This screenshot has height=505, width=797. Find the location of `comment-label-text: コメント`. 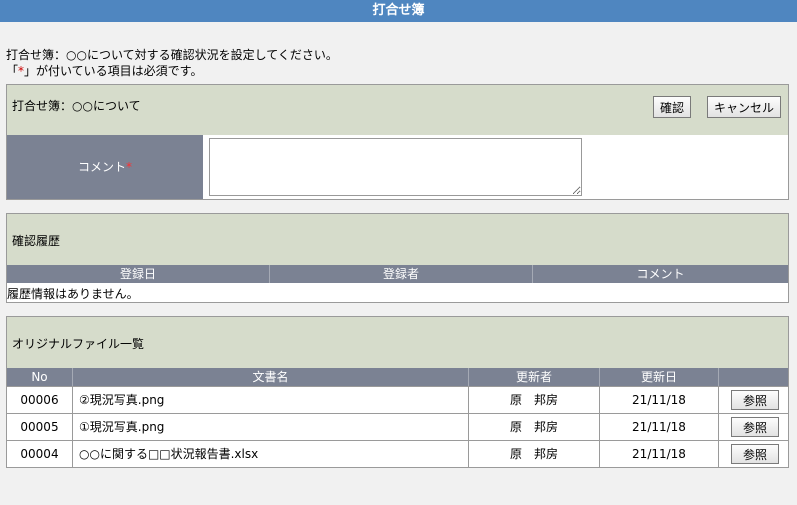

comment-label-text: コメント is located at coordinates (101, 167).